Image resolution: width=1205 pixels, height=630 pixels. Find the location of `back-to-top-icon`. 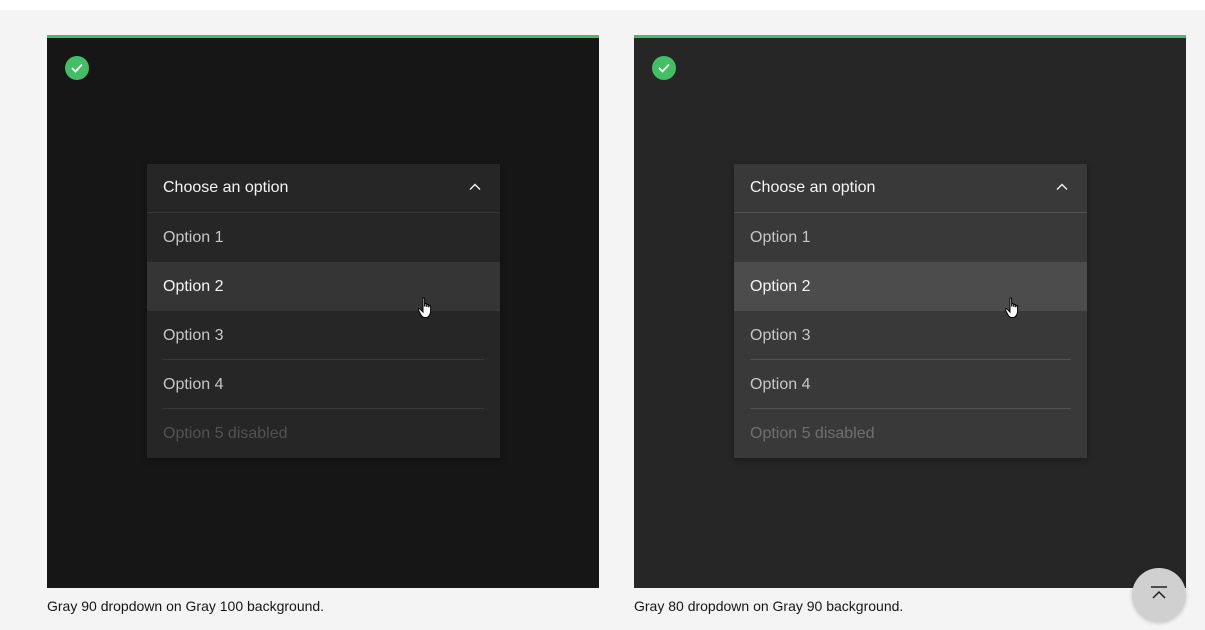

back-to-top-icon is located at coordinates (1159, 595).